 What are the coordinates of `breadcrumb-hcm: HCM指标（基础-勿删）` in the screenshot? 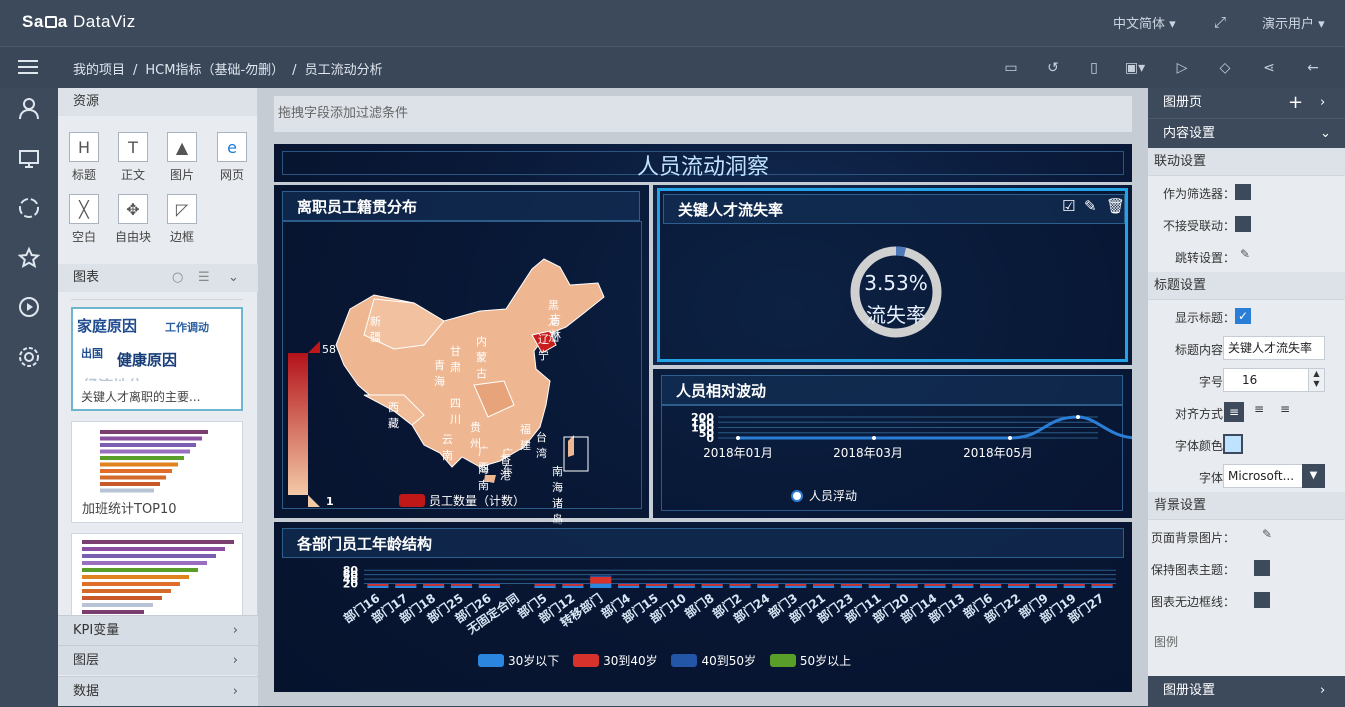 It's located at (214, 70).